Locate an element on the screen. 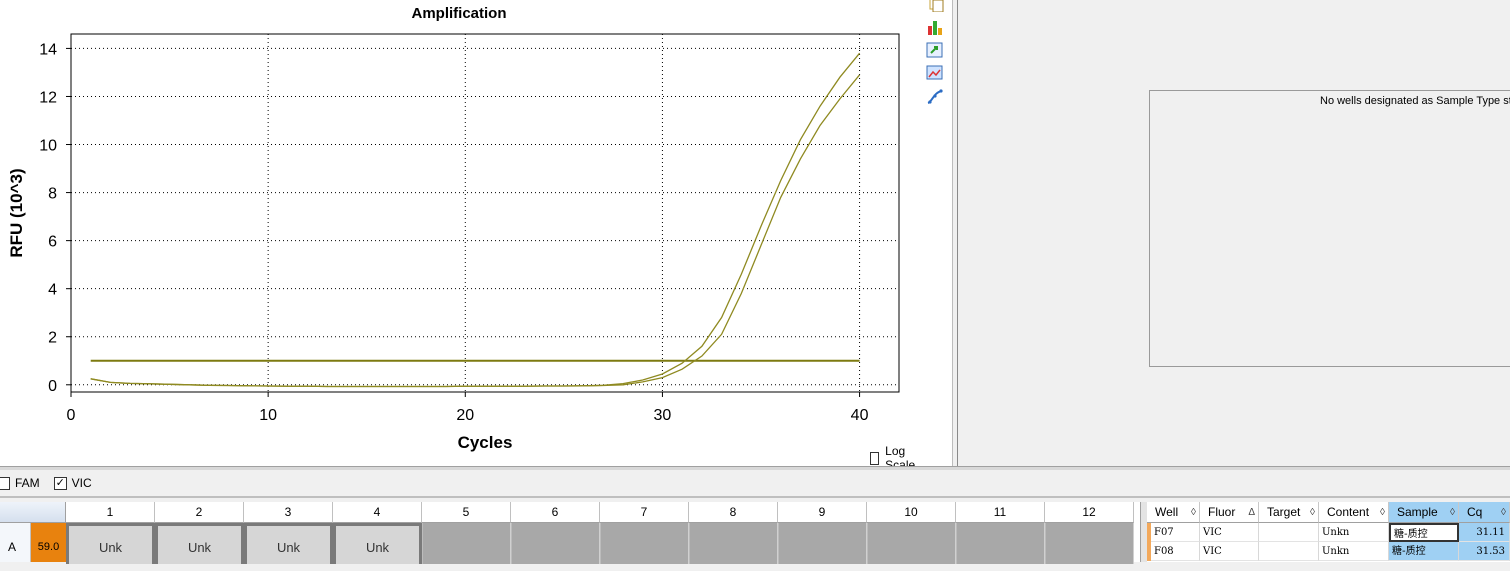 This screenshot has height=571, width=1510. cell-well: F08 is located at coordinates (1175, 551).